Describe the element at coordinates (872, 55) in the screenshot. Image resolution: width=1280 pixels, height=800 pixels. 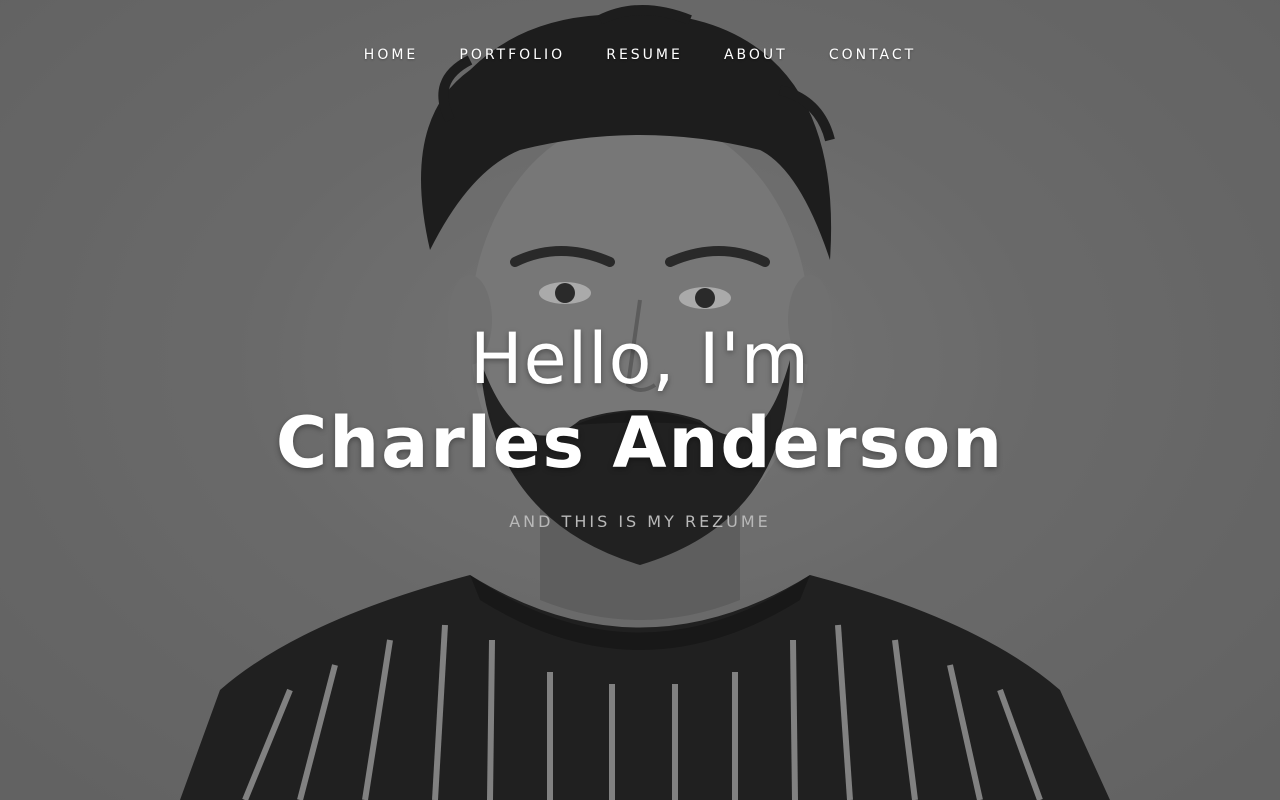
I see `nav-item-contact: CONTACT` at that location.